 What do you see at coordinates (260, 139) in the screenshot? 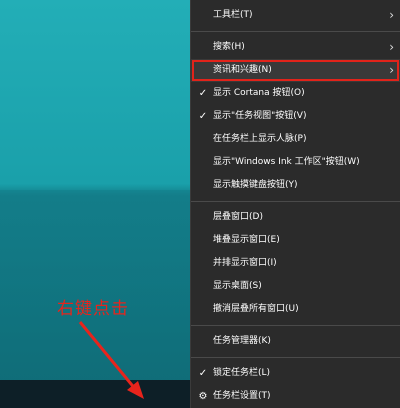
I see `menu-item-label: 在任务栏上显示人脉(P)` at bounding box center [260, 139].